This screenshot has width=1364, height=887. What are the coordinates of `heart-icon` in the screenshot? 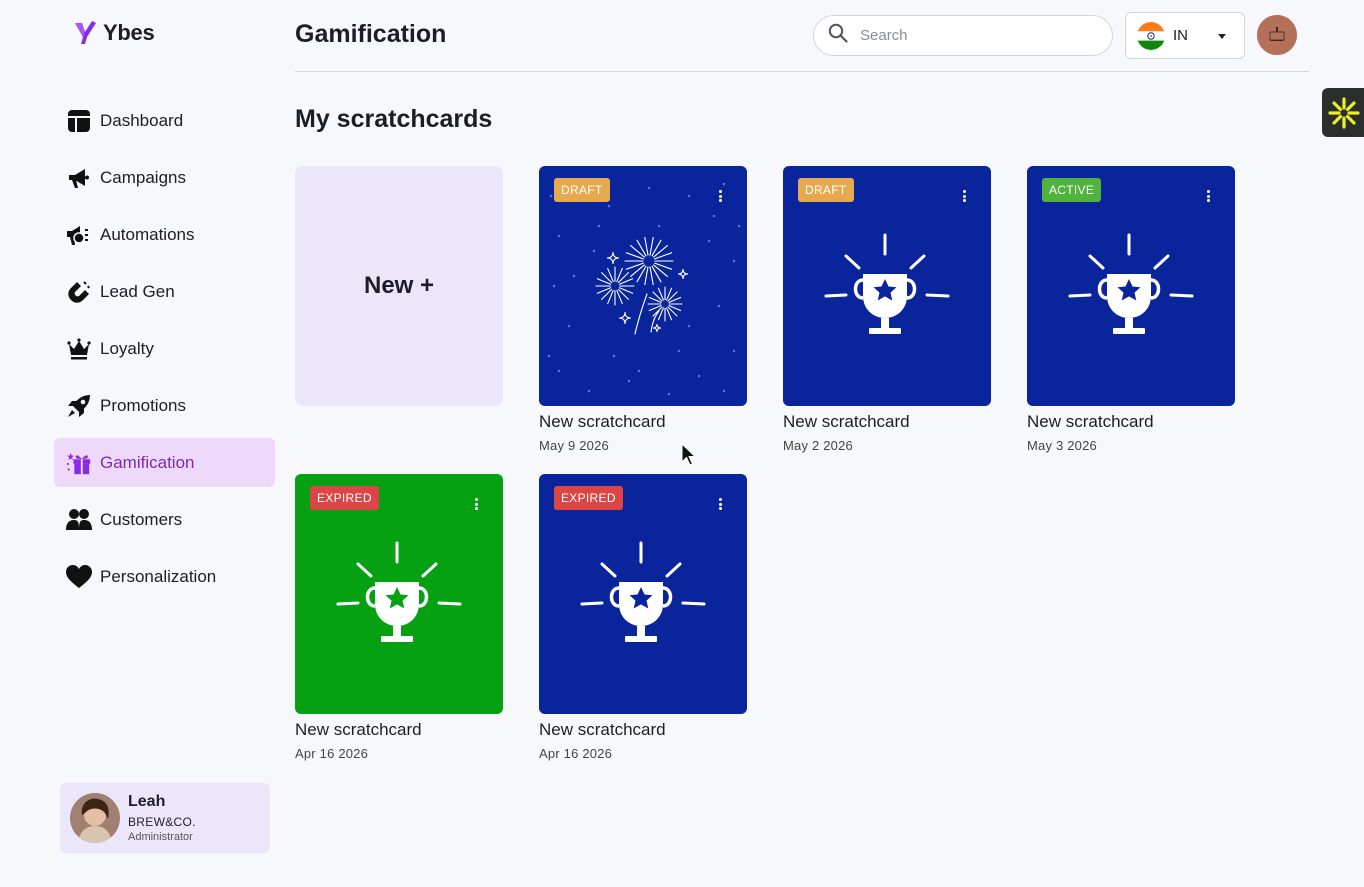 It's located at (79, 577).